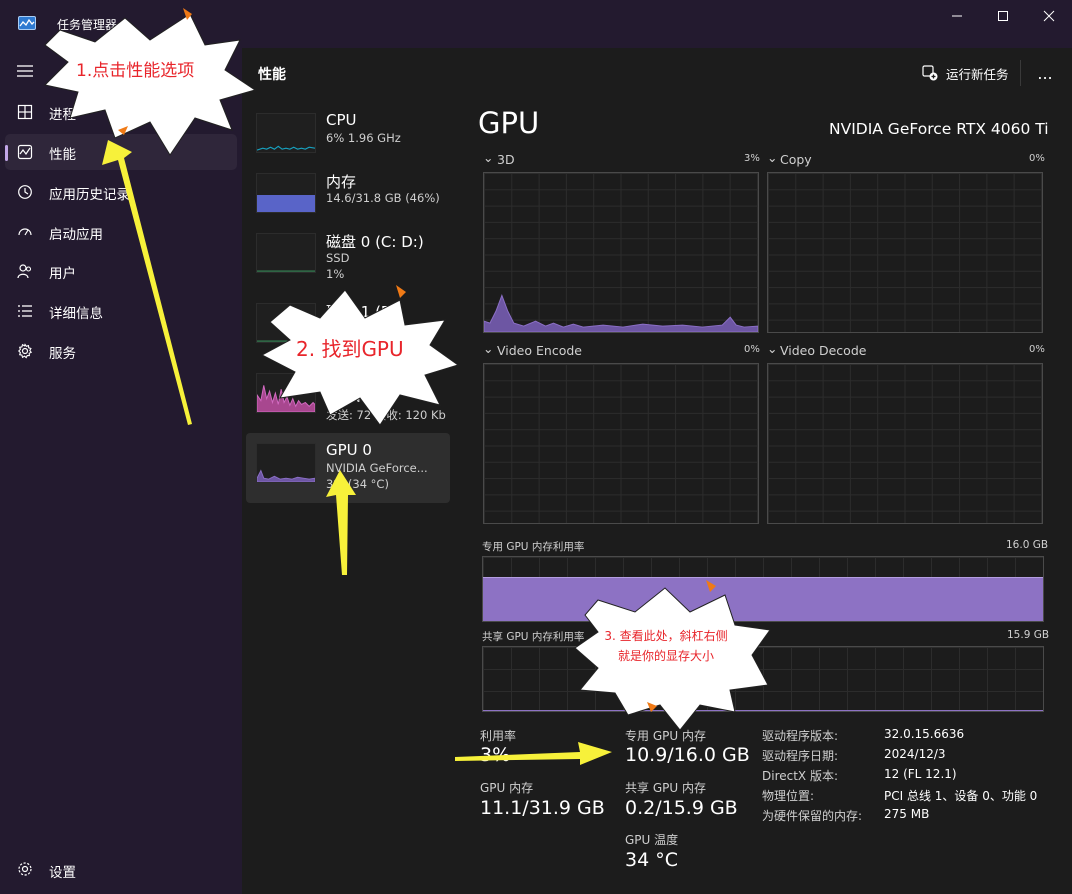 The image size is (1072, 894). What do you see at coordinates (652, 840) in the screenshot?
I see `gpu-temp-label: GPU 温度` at bounding box center [652, 840].